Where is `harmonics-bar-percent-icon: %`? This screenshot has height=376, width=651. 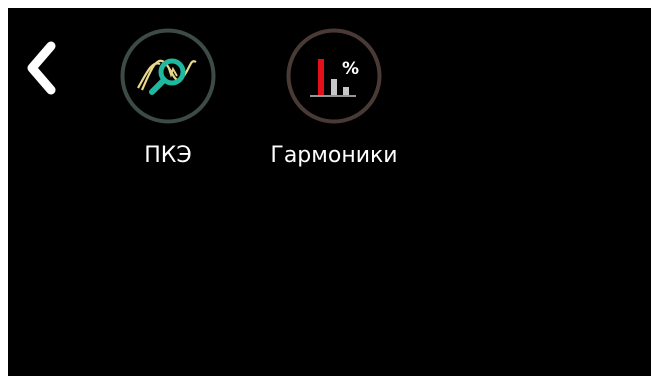 harmonics-bar-percent-icon: % is located at coordinates (334, 76).